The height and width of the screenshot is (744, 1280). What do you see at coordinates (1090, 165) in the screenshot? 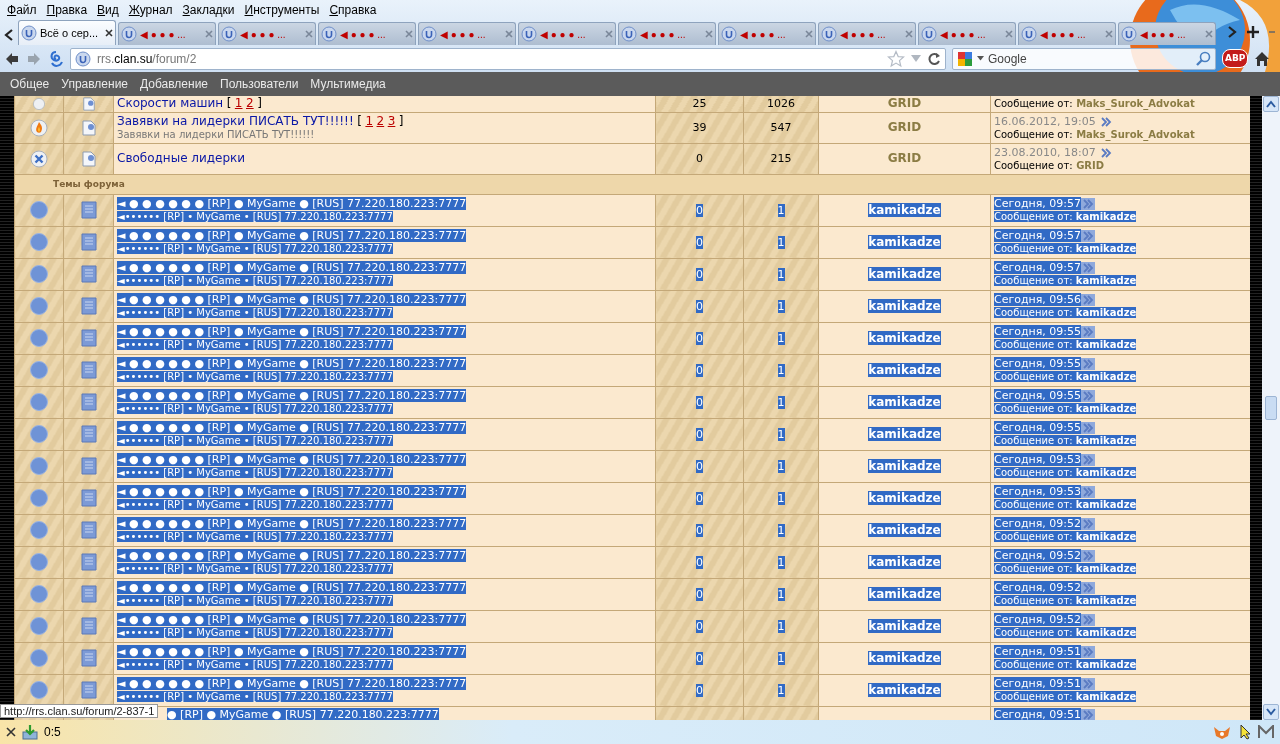
I see `last-poster-name: GRID` at bounding box center [1090, 165].